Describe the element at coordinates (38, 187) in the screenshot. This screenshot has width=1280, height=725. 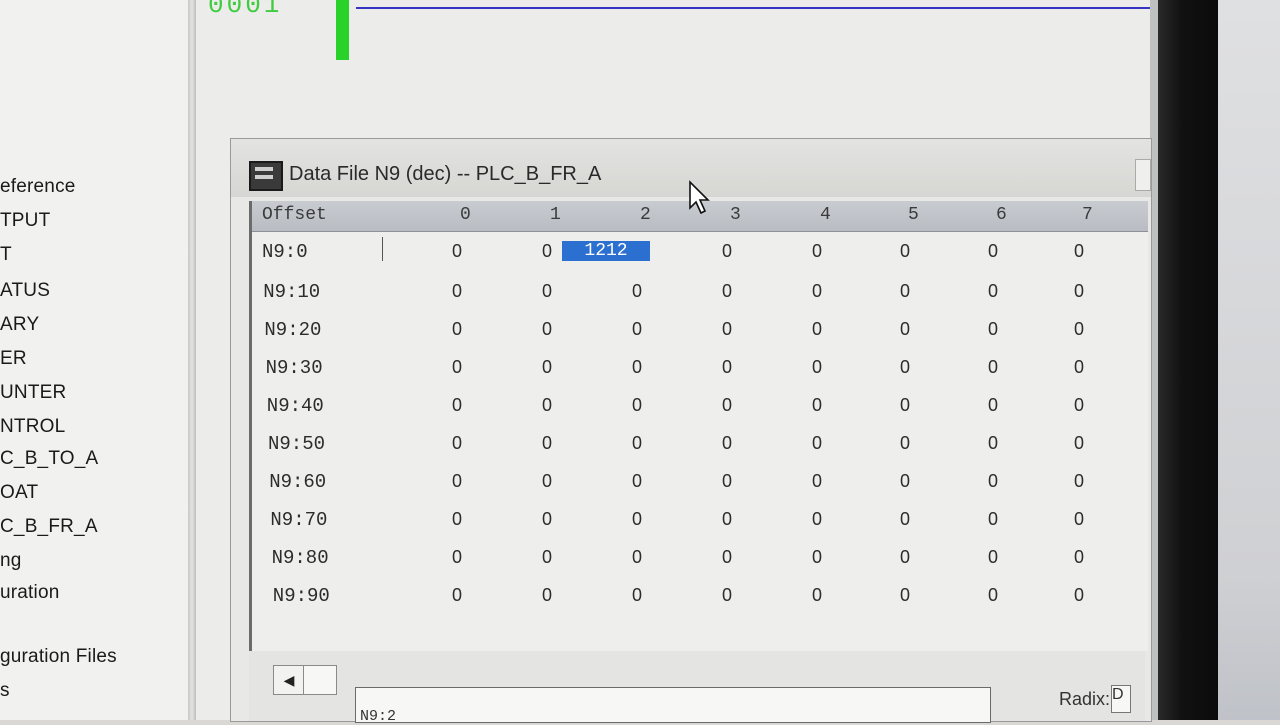
I see `tree-item: eference` at that location.